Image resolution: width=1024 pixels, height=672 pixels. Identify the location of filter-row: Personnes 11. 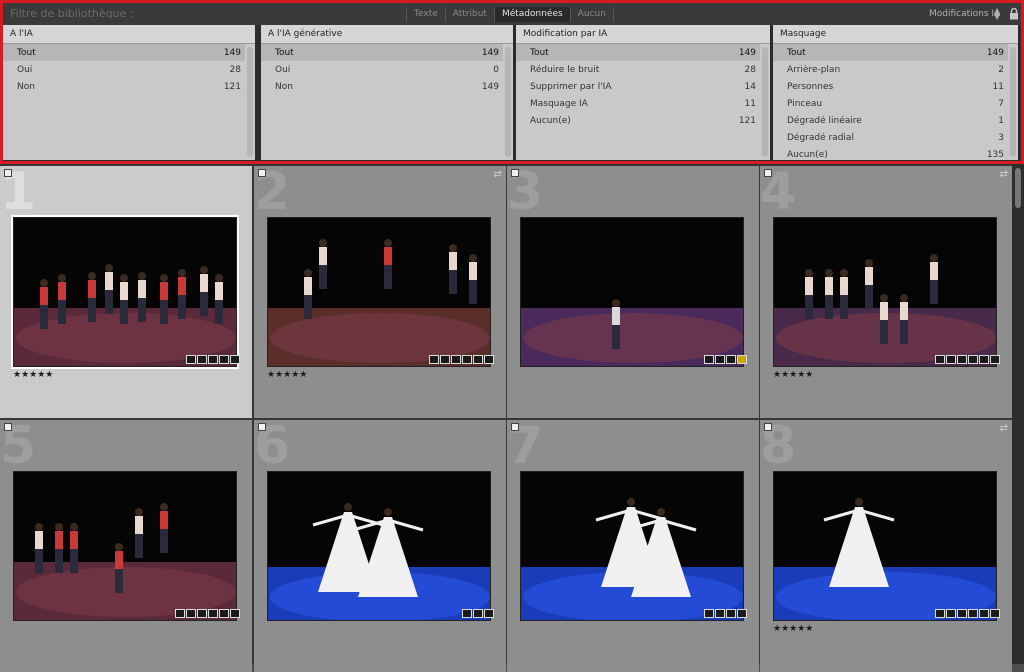
(890, 86).